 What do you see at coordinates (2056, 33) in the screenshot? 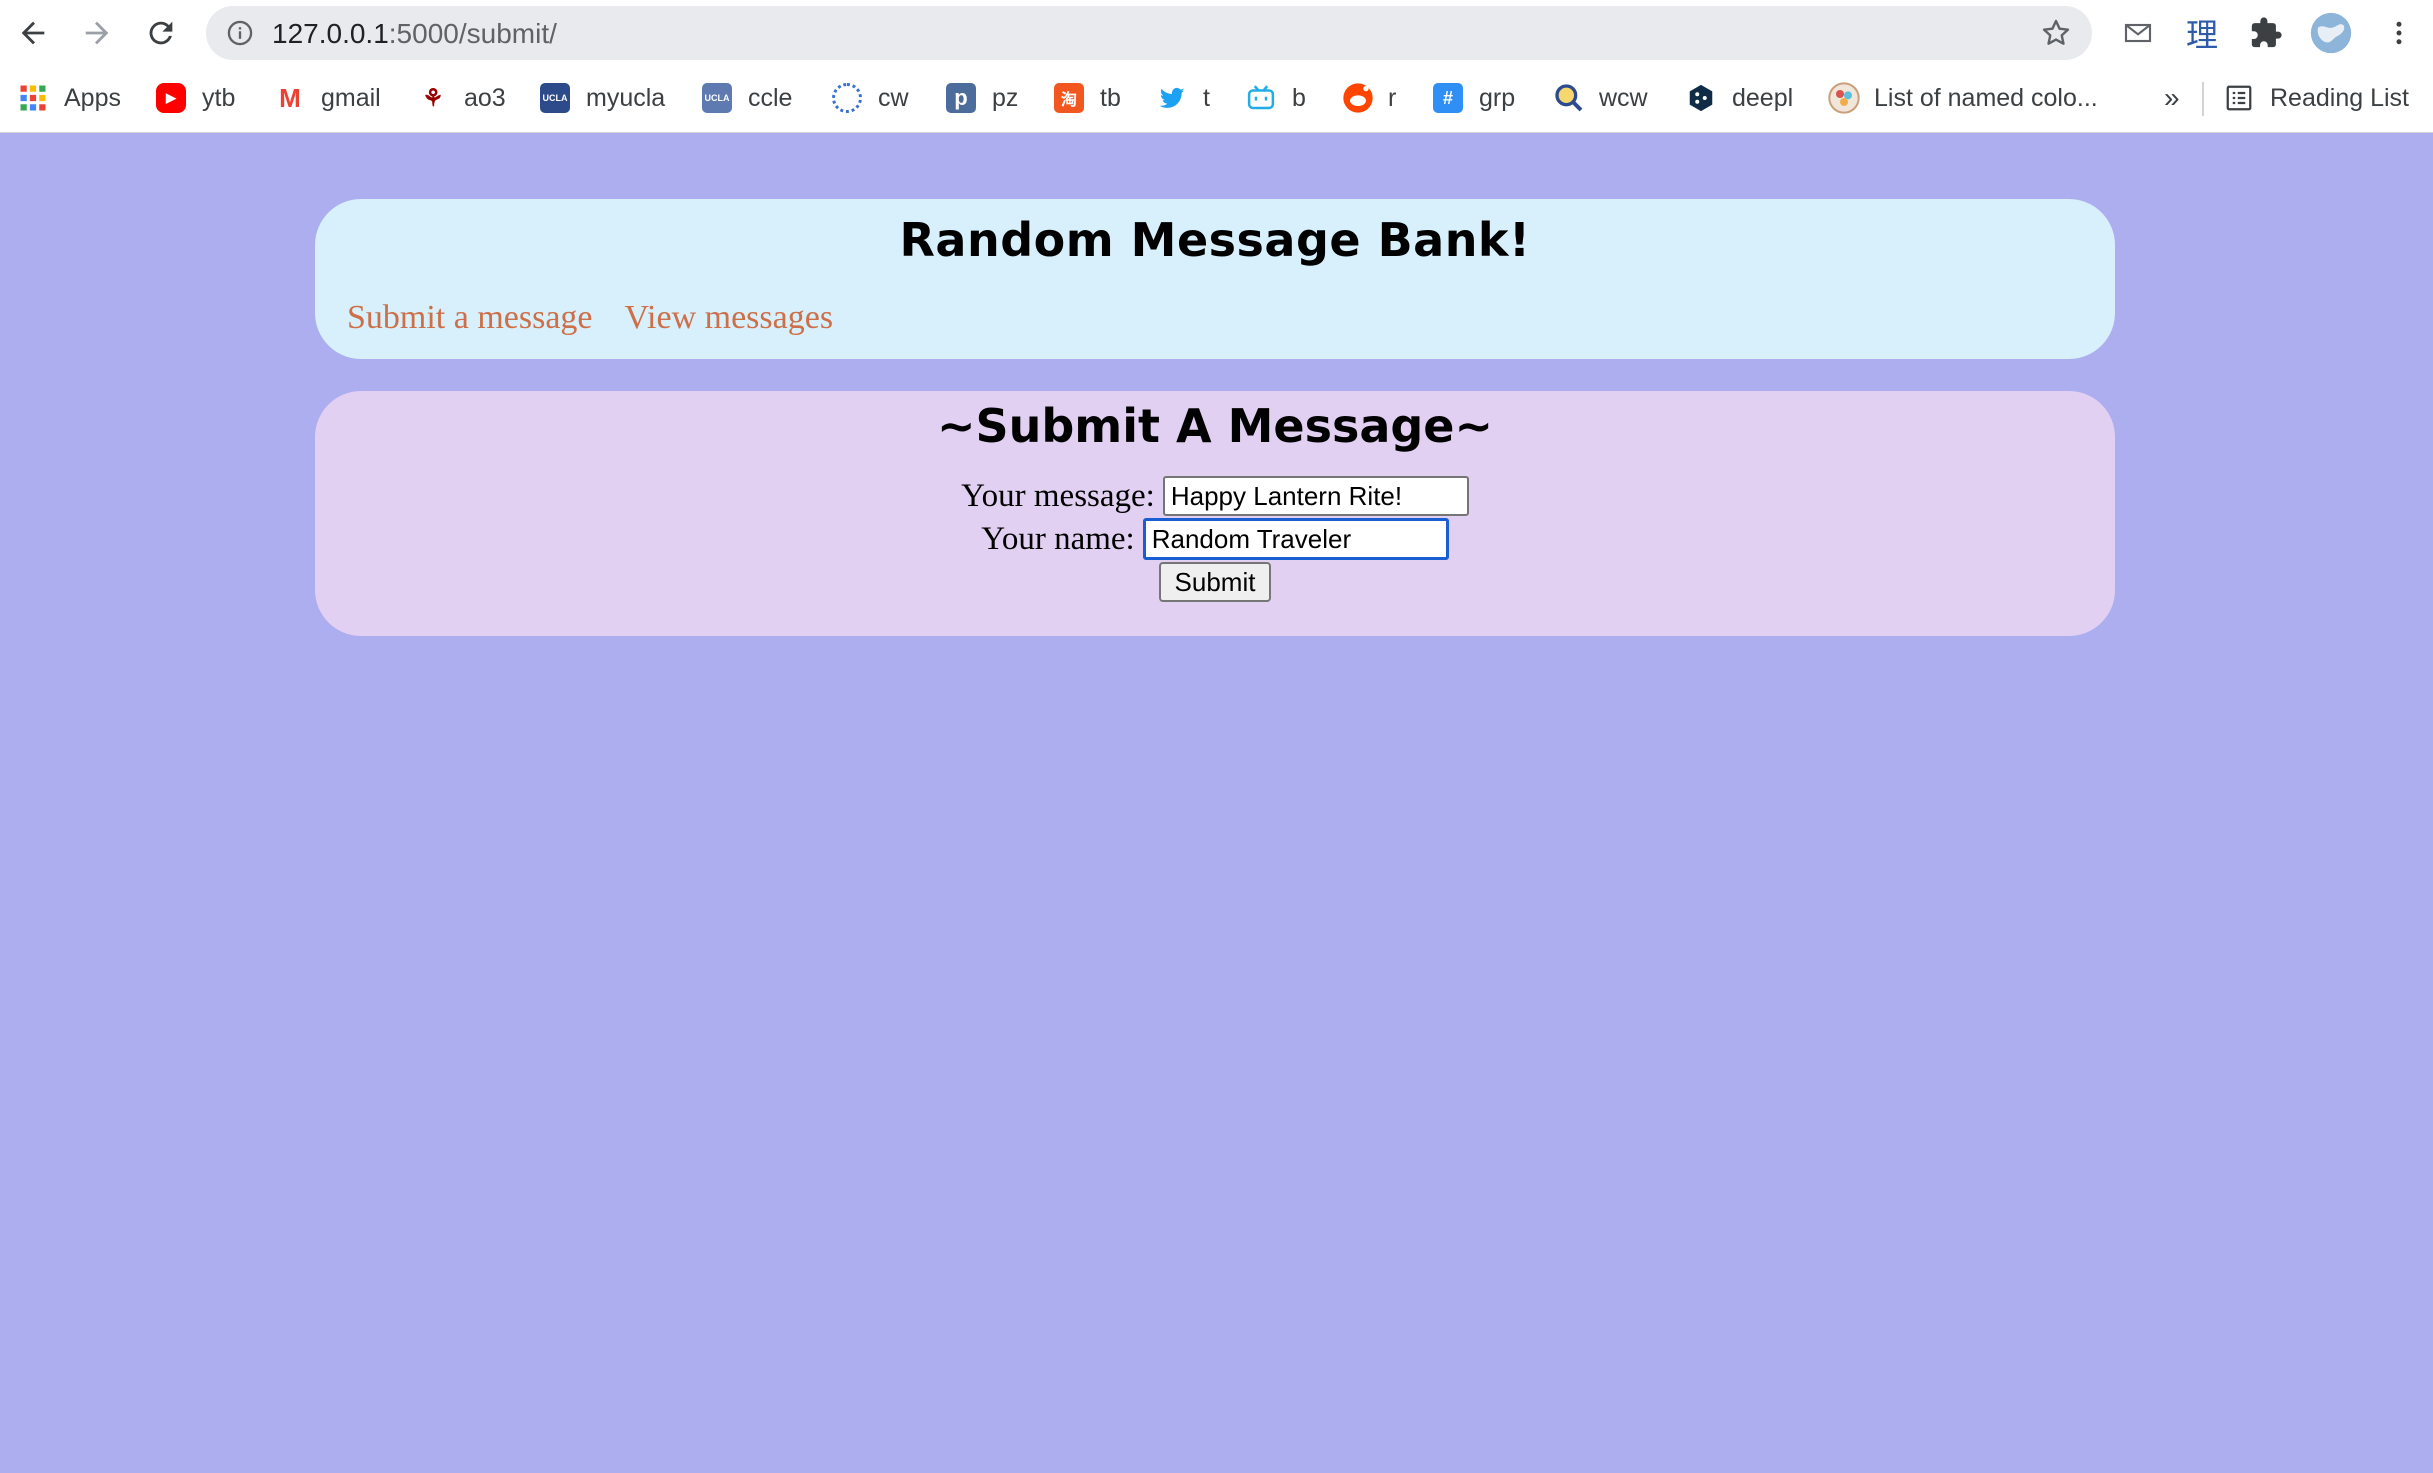
I see `bookmark-star-icon` at bounding box center [2056, 33].